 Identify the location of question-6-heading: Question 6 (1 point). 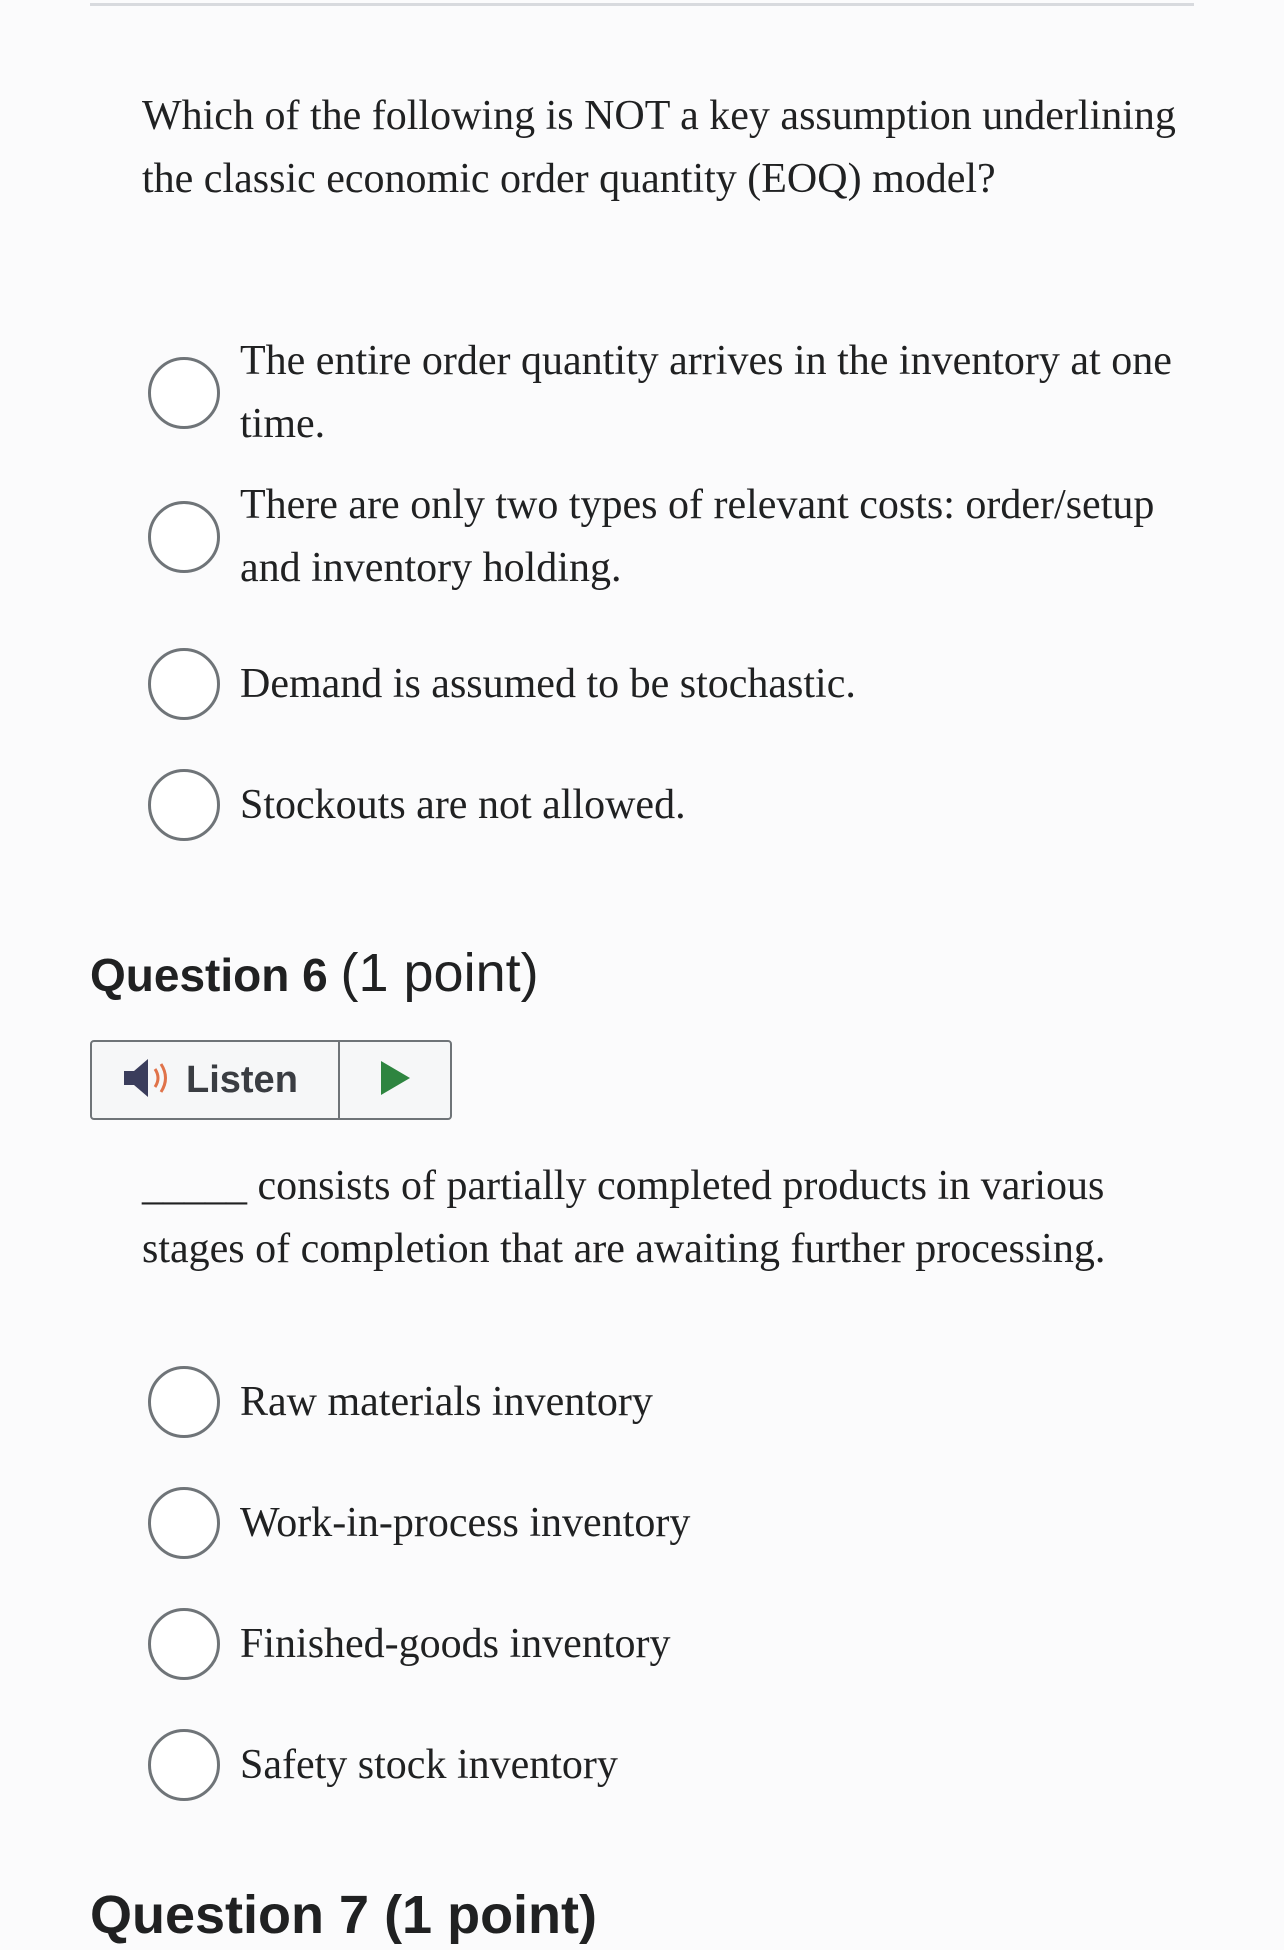
(314, 974).